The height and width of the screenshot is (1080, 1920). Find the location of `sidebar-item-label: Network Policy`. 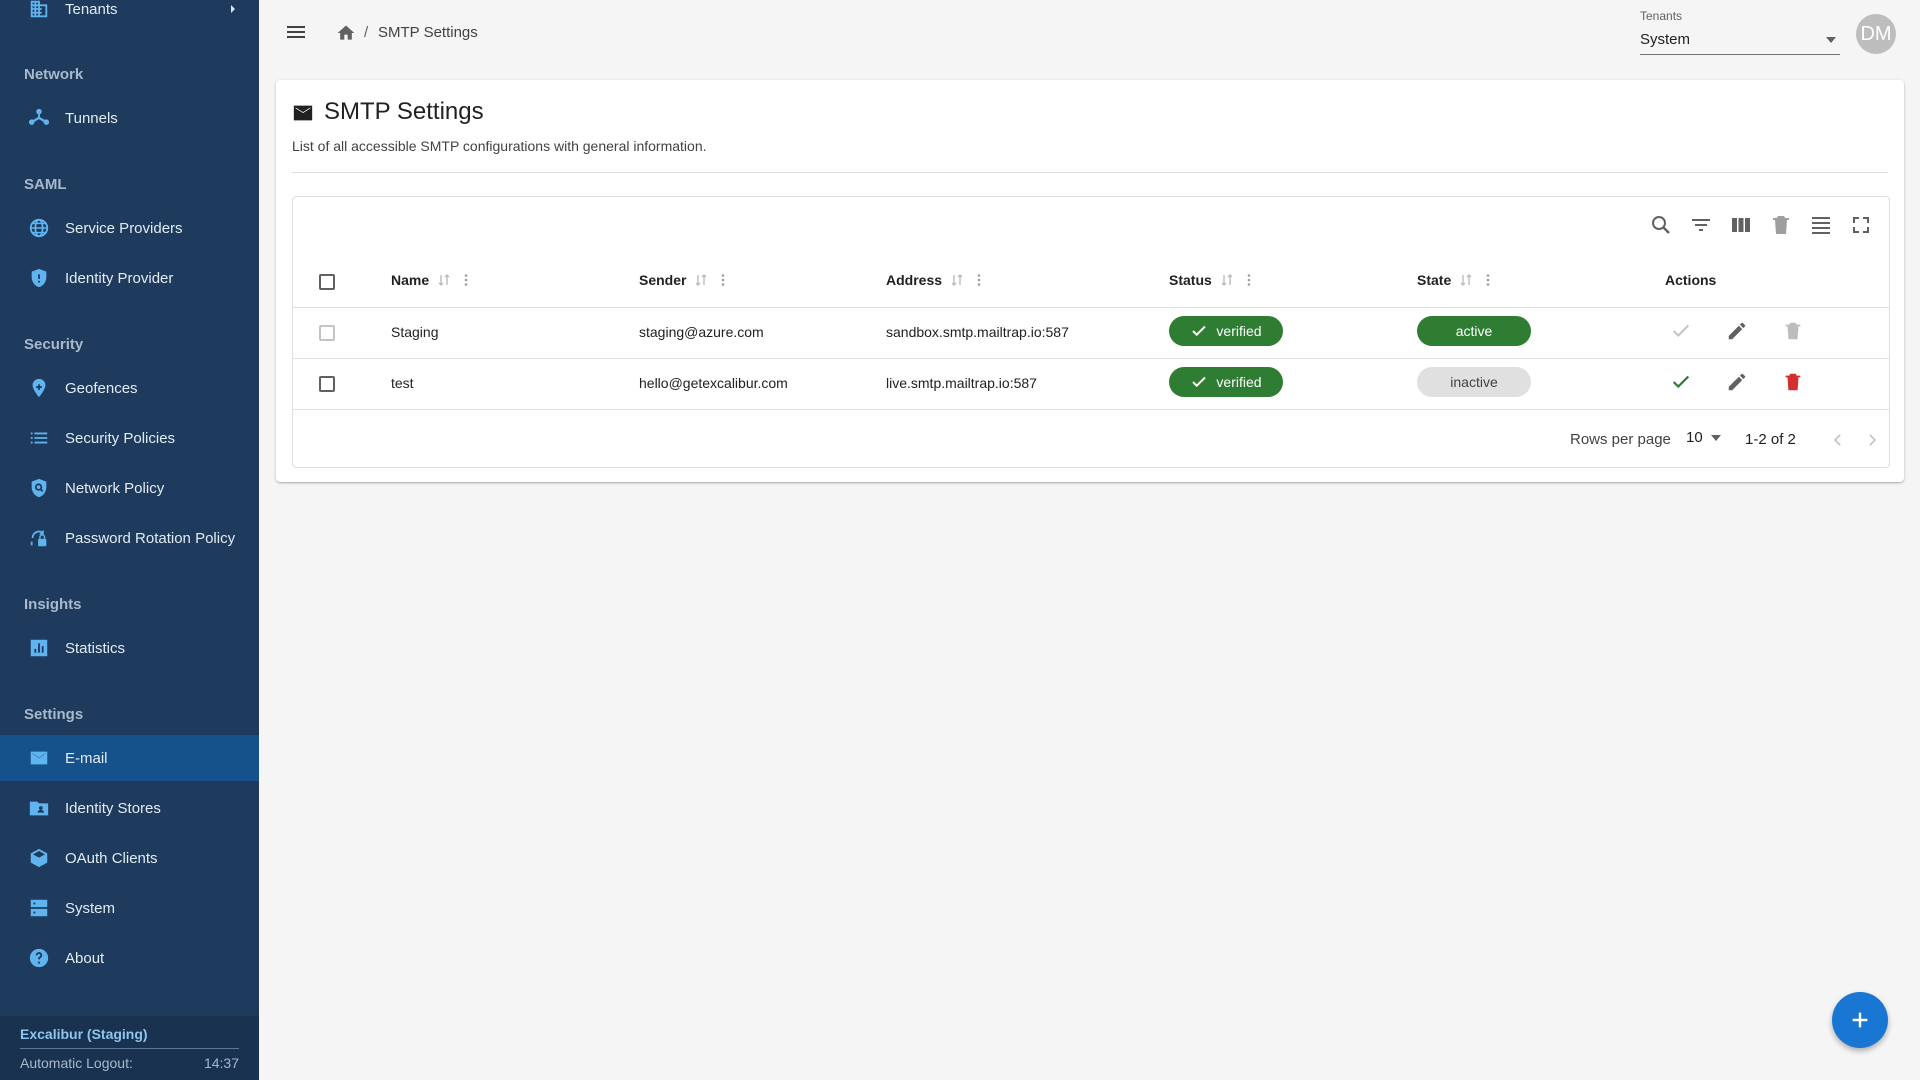

sidebar-item-label: Network Policy is located at coordinates (115, 488).